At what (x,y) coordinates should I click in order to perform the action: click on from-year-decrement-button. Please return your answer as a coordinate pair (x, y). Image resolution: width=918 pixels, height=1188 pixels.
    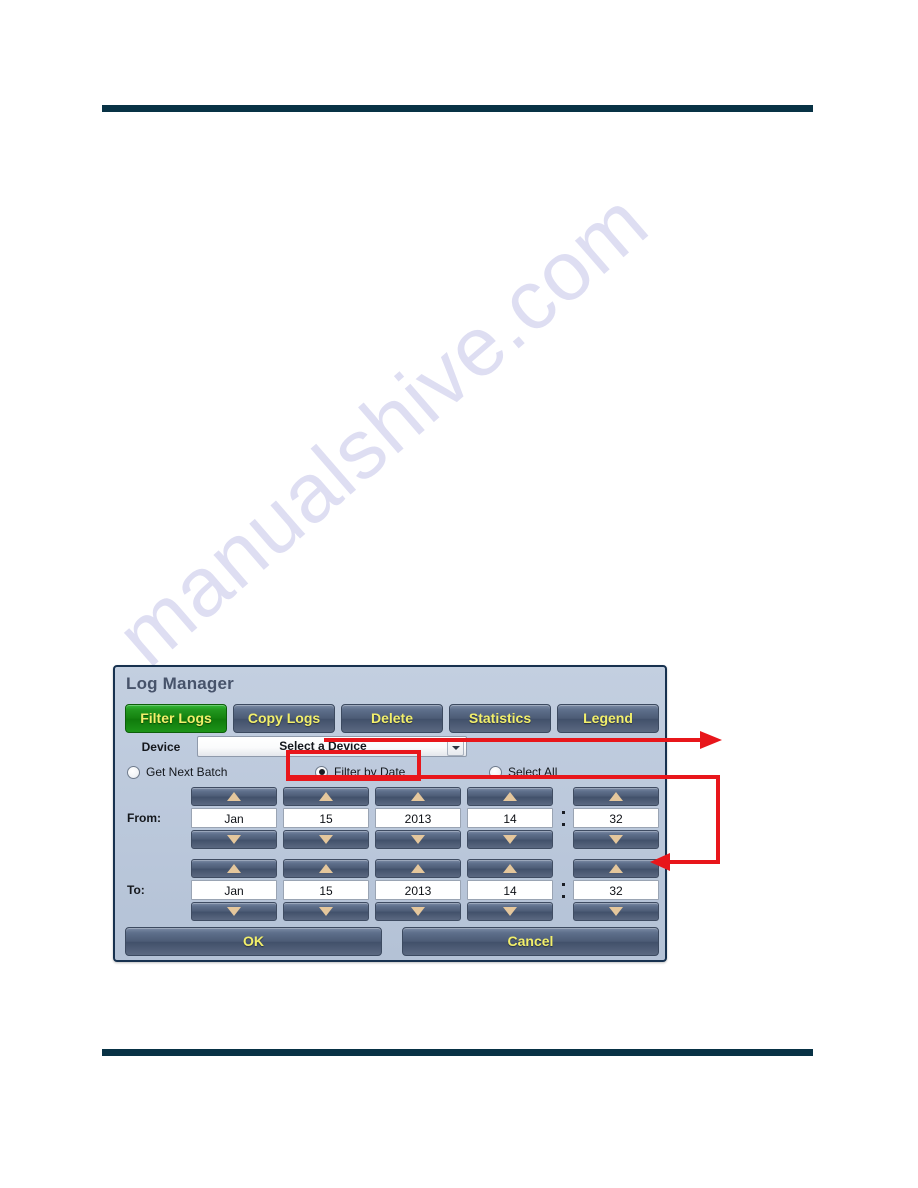
    Looking at the image, I should click on (418, 839).